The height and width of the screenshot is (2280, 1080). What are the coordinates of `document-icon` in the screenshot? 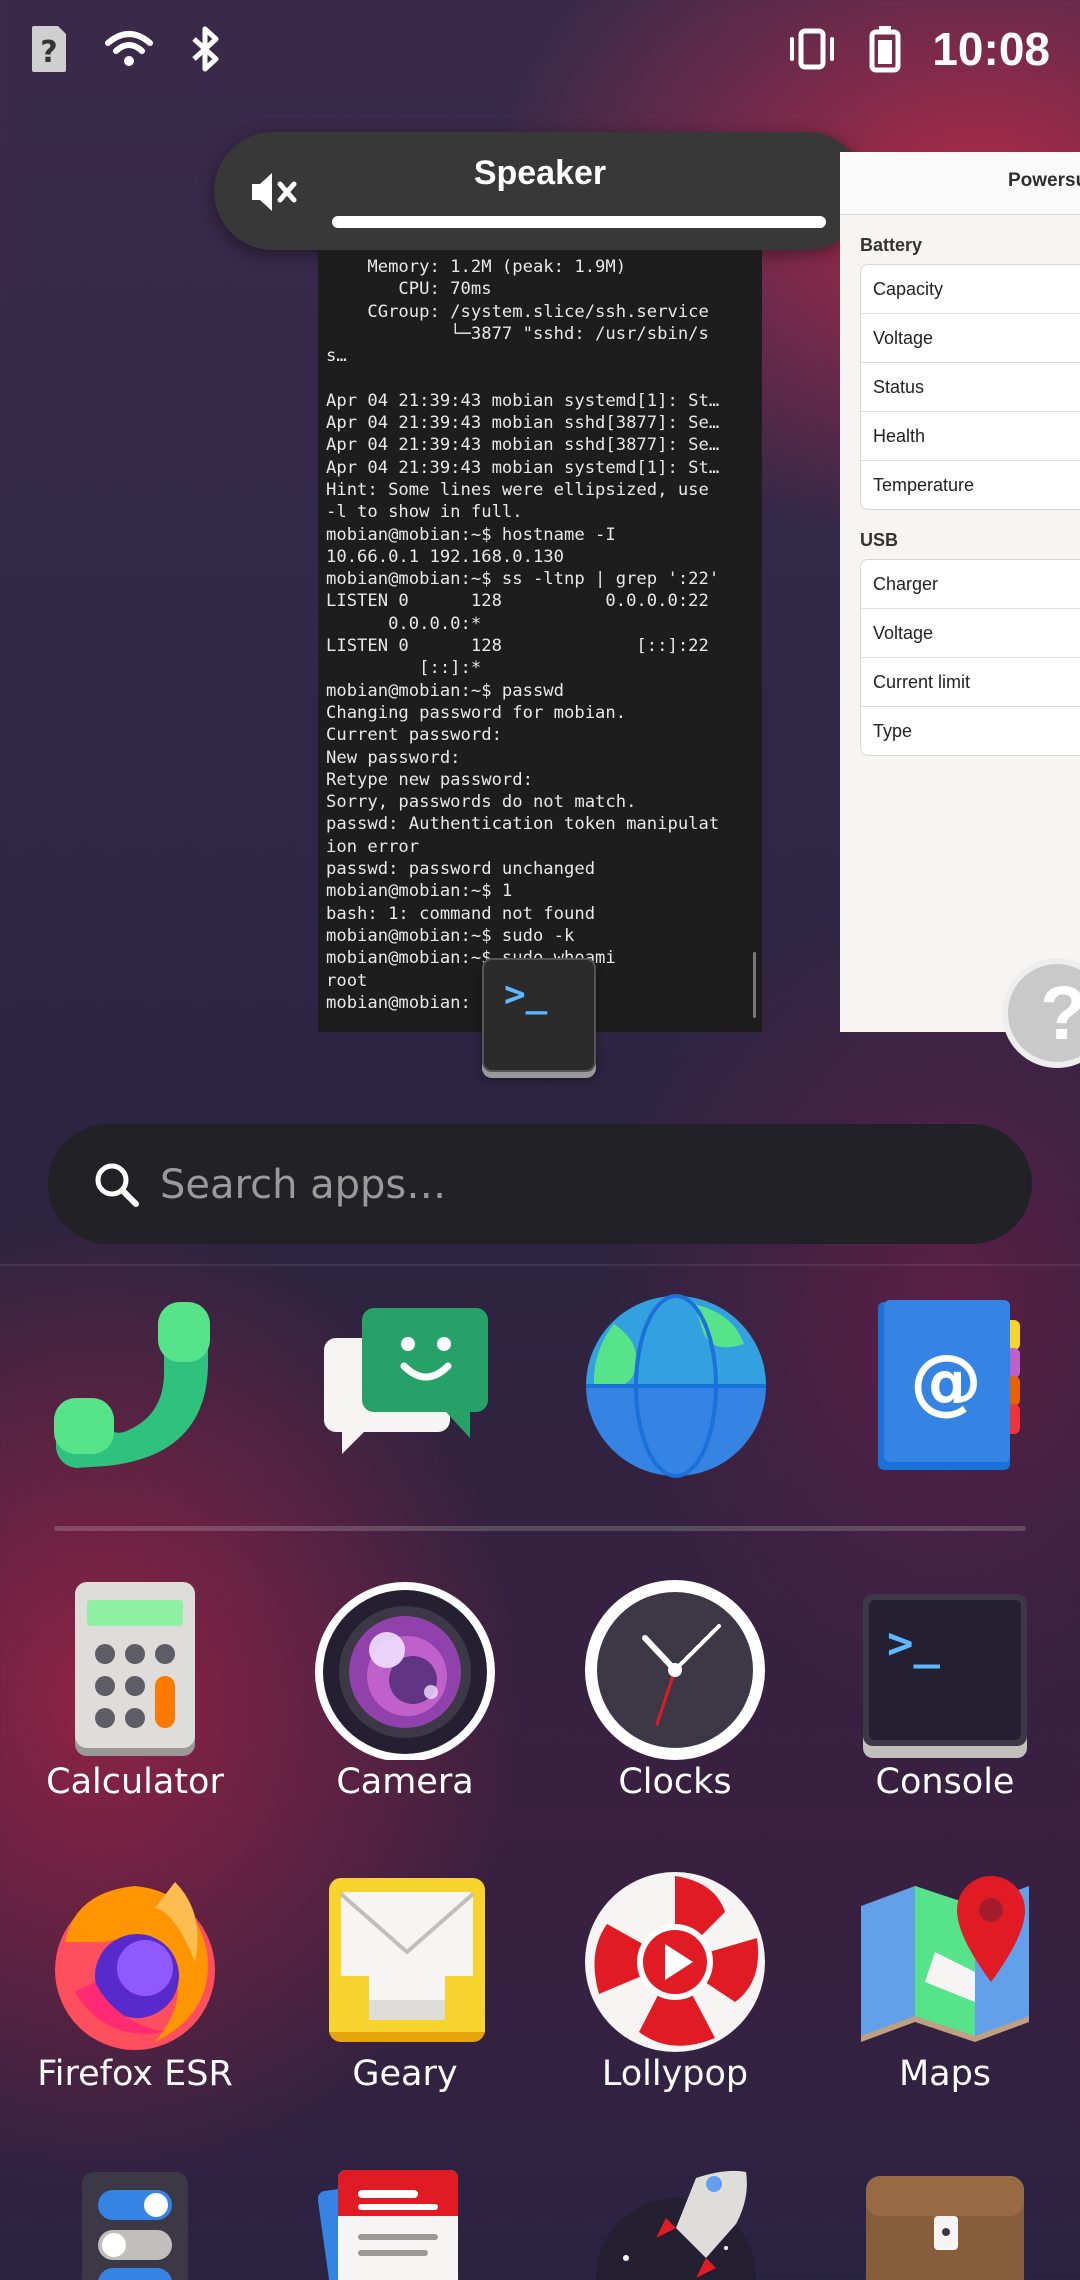 It's located at (398, 2220).